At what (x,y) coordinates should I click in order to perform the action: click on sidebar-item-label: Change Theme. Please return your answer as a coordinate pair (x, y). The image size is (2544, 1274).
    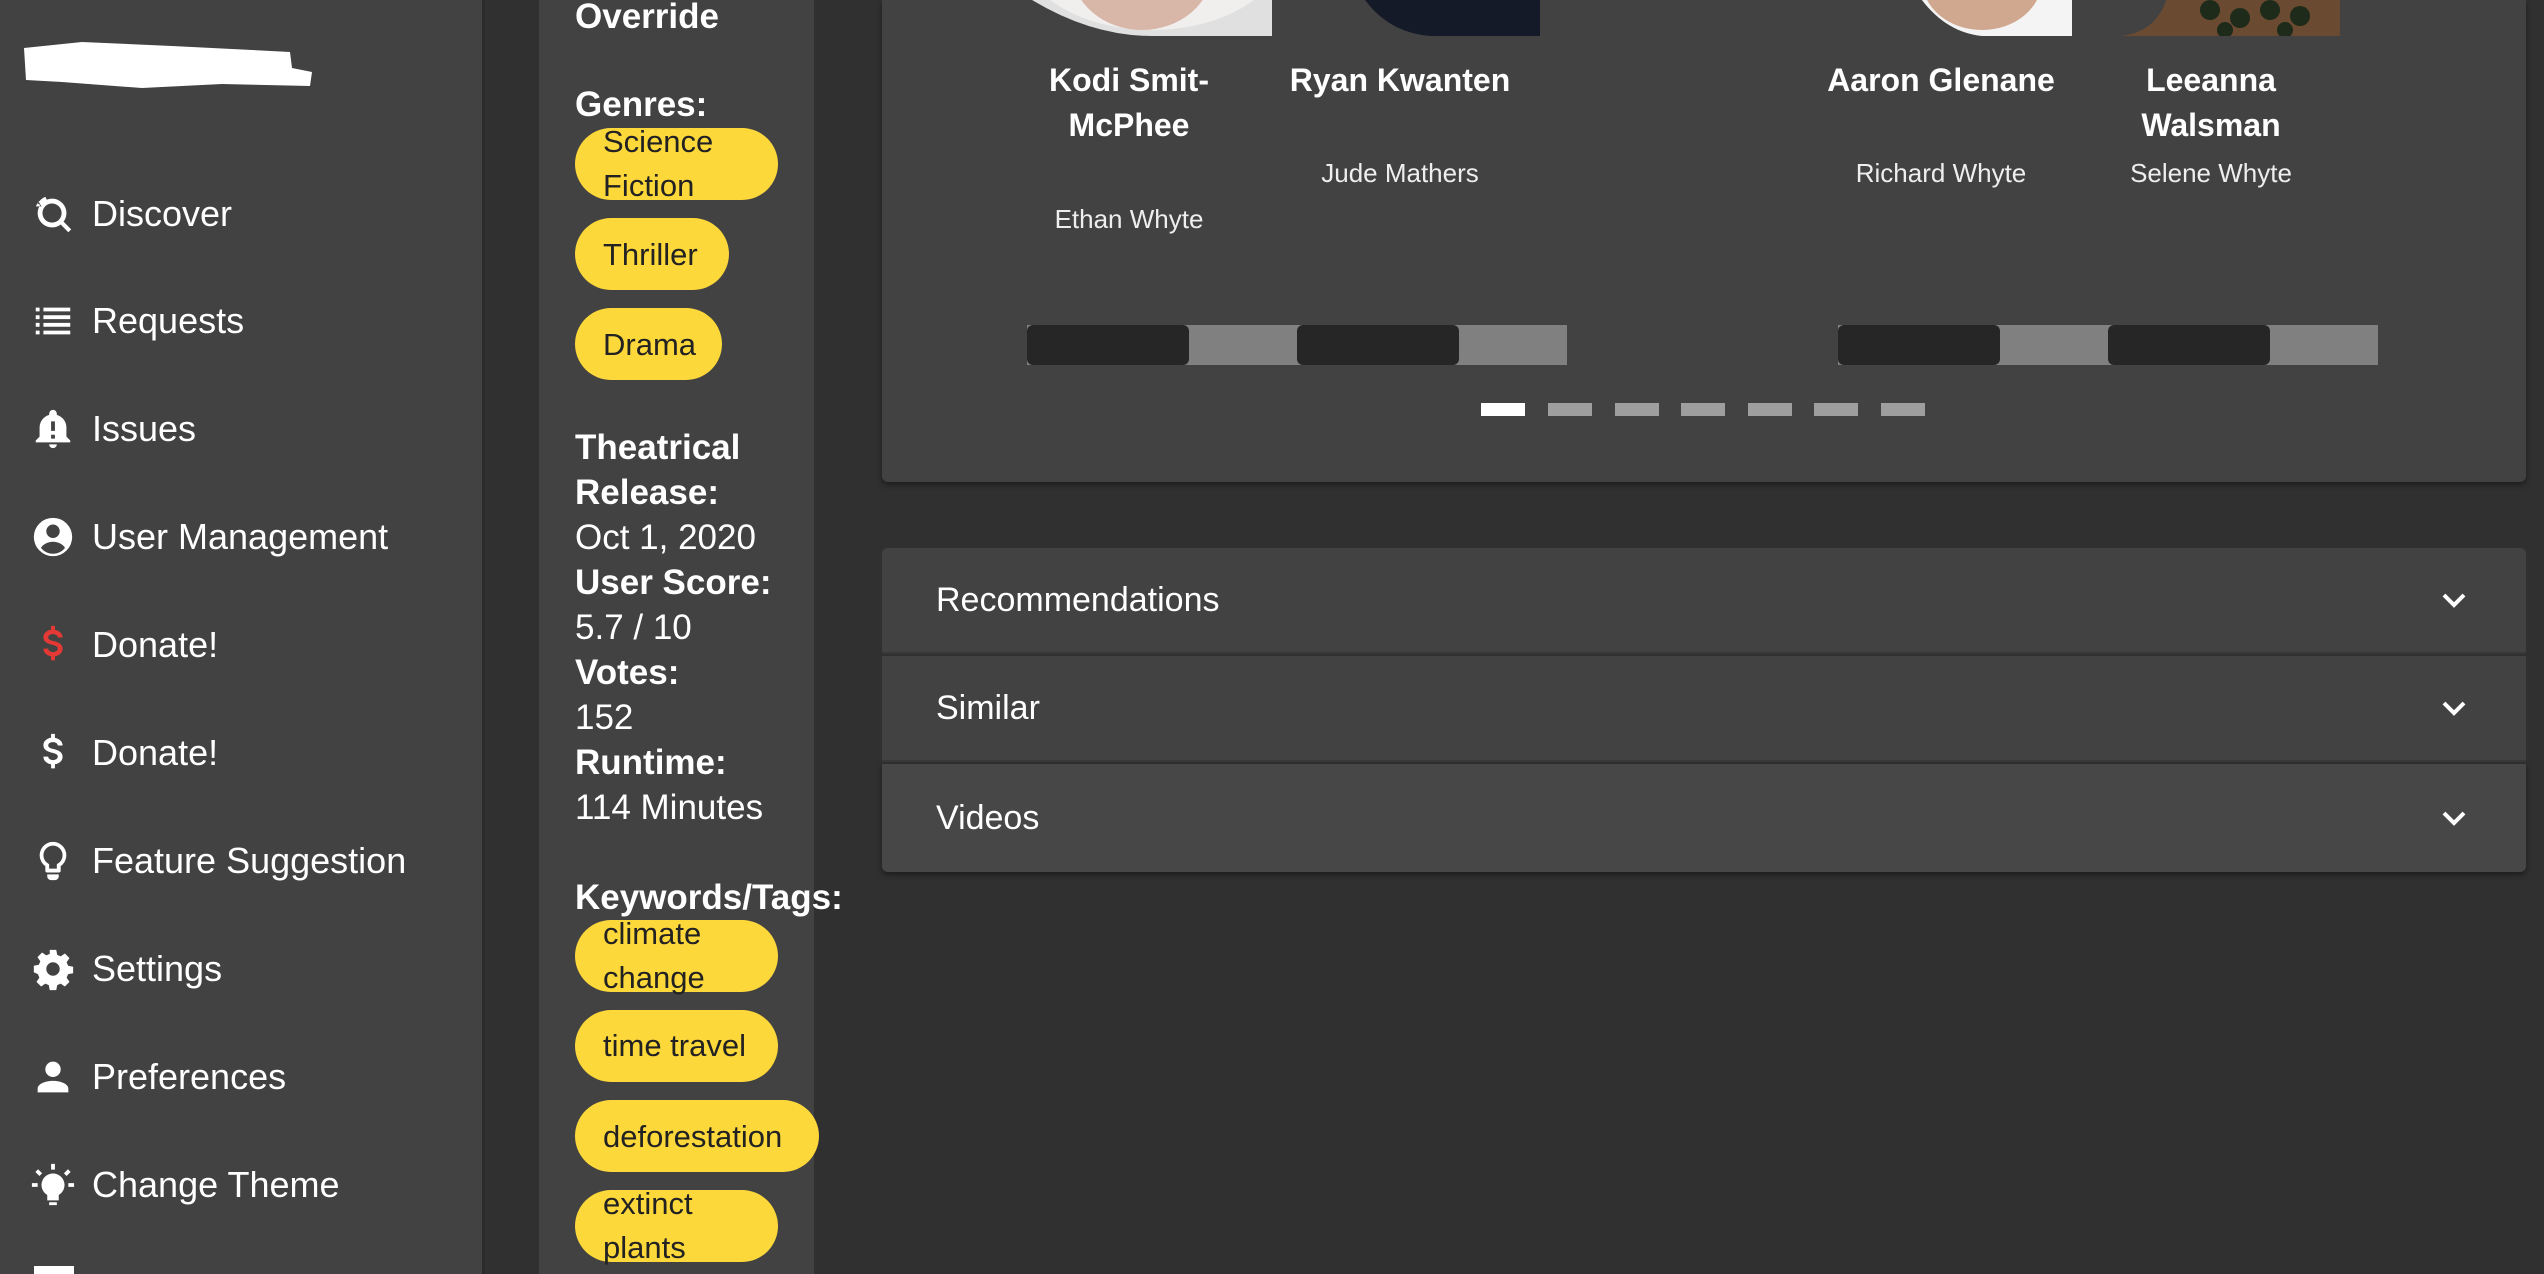
    Looking at the image, I should click on (216, 1184).